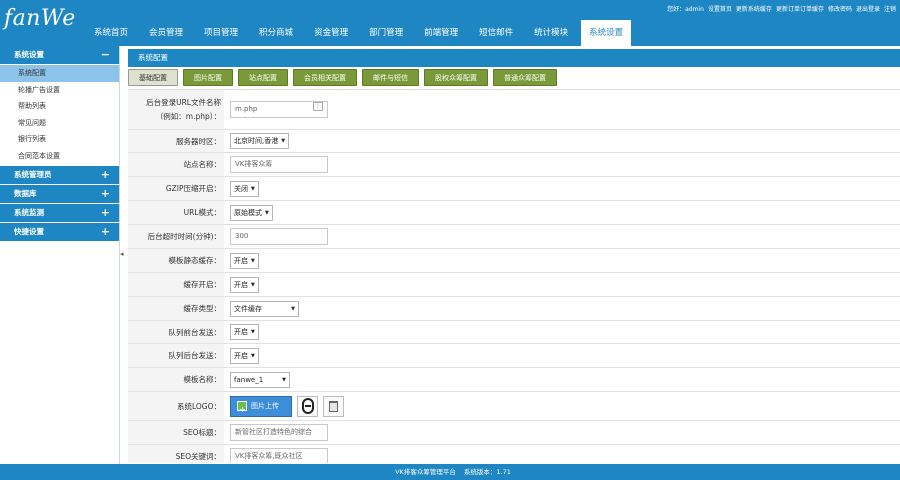 The image size is (900, 480). What do you see at coordinates (176, 454) in the screenshot?
I see `seo-keywords-label: SEO关键词：` at bounding box center [176, 454].